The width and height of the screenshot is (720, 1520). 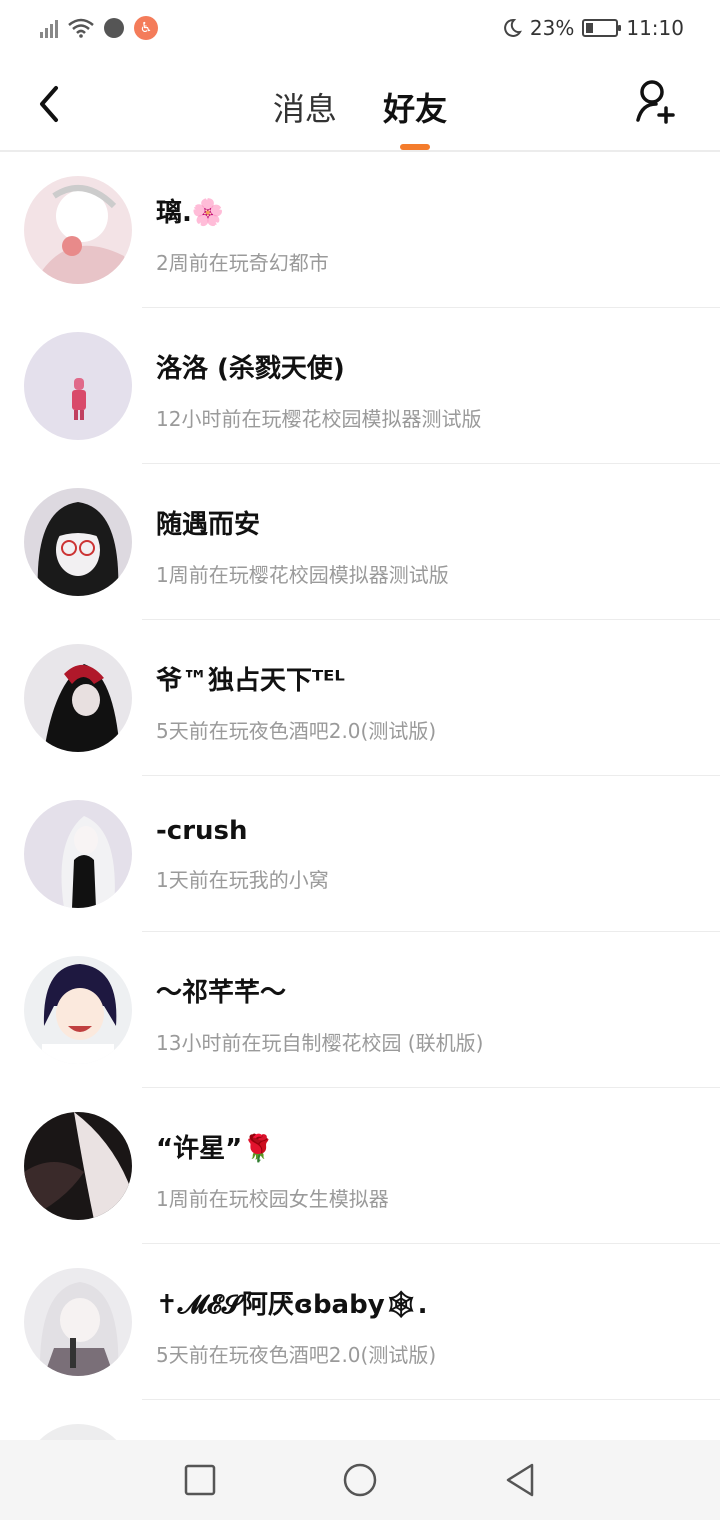 What do you see at coordinates (190, 213) in the screenshot?
I see `friend-name: 璃.🌸` at bounding box center [190, 213].